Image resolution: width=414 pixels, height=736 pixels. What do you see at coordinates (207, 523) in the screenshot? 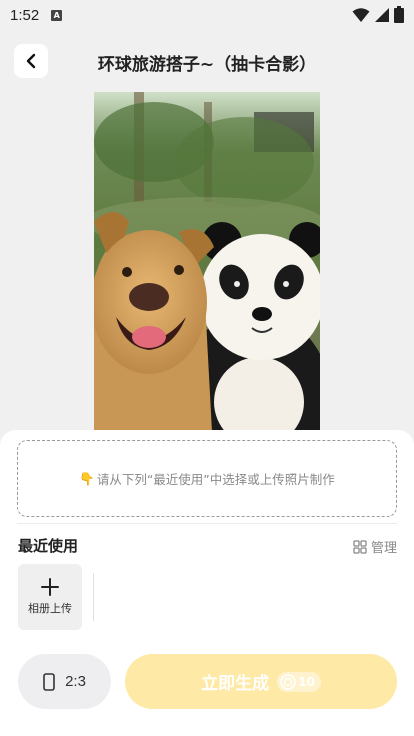
I see `divider` at bounding box center [207, 523].